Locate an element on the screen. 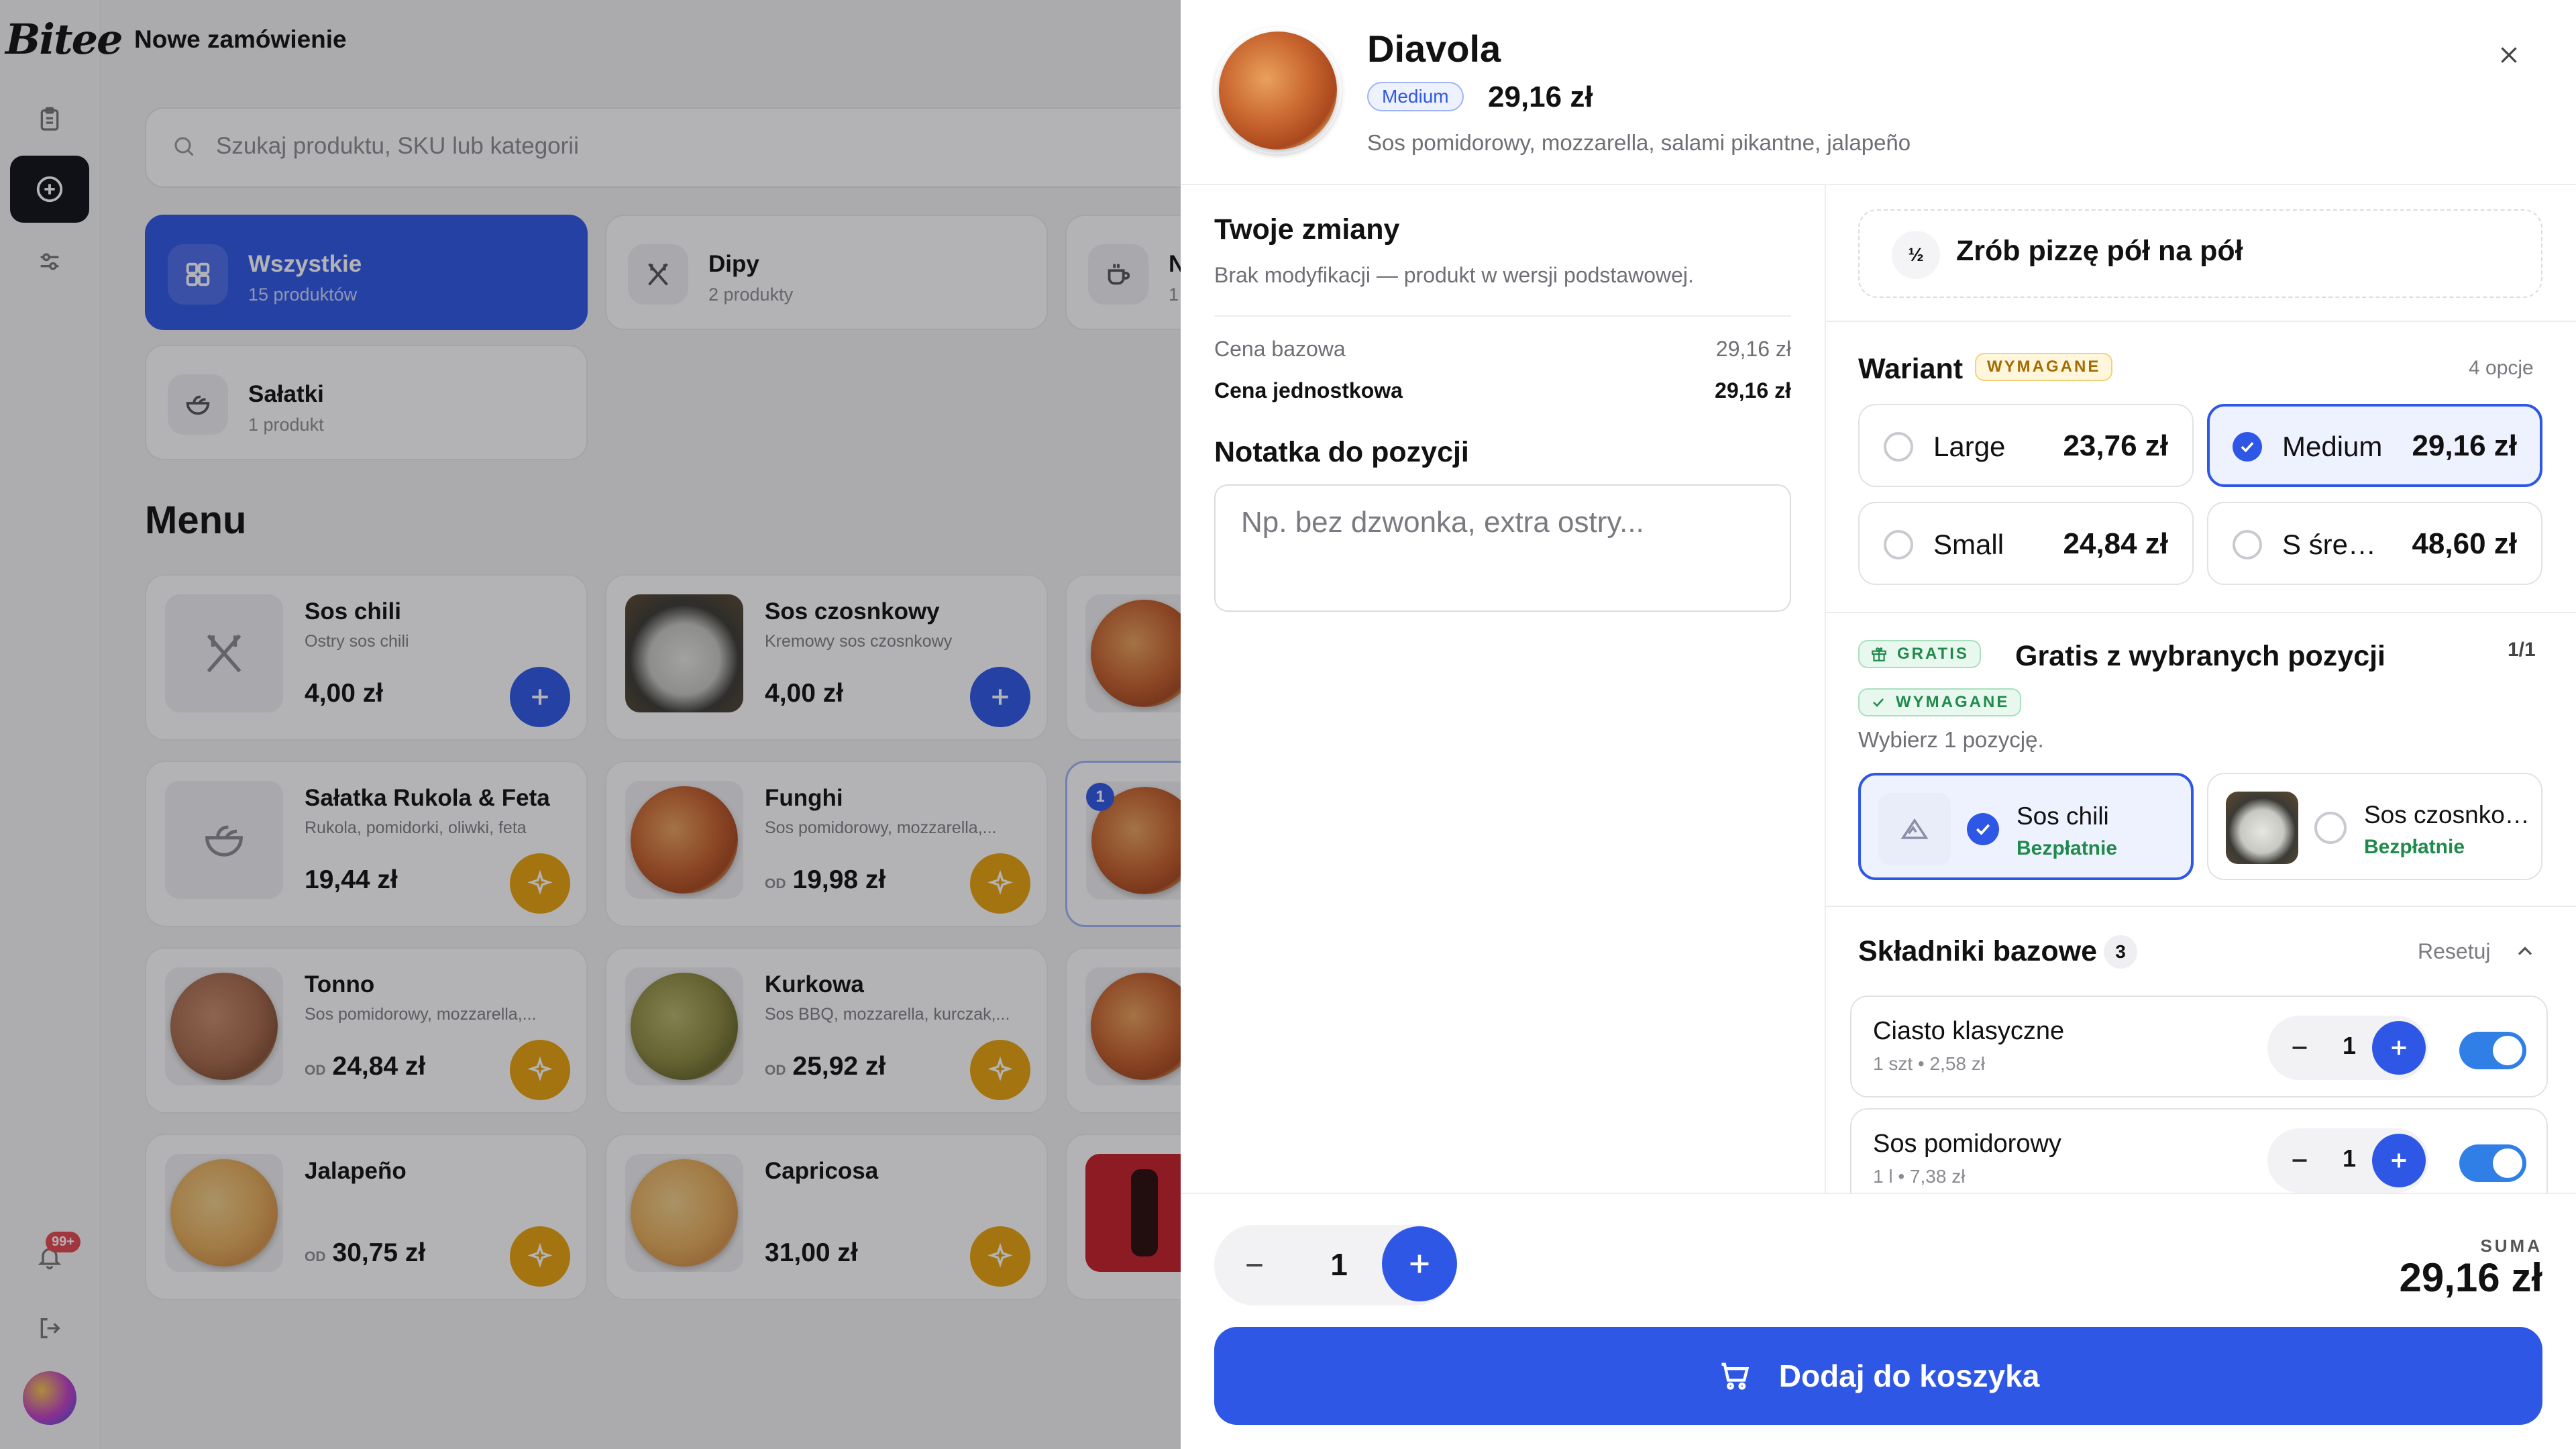 The image size is (2576, 1449). variant-name: Small is located at coordinates (1968, 544).